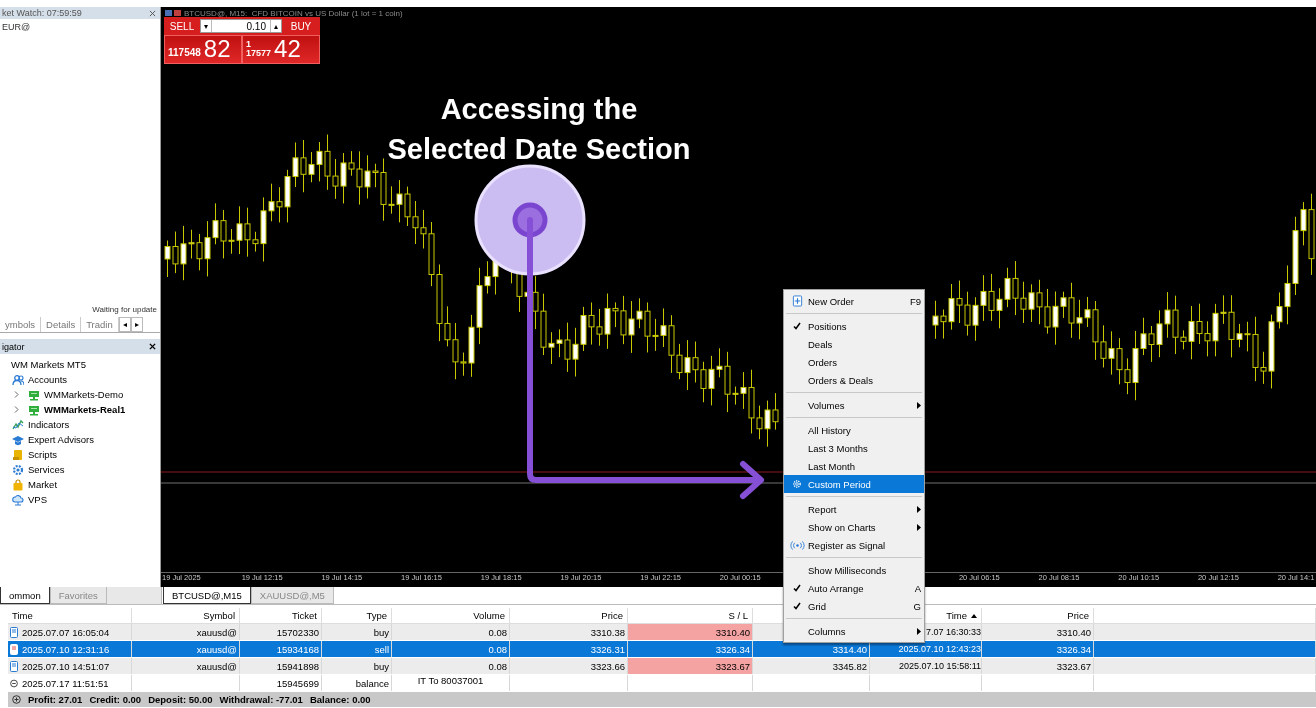 This screenshot has height=708, width=1316. Describe the element at coordinates (115, 699) in the screenshot. I see `summary-value: Credit: 0.00` at that location.